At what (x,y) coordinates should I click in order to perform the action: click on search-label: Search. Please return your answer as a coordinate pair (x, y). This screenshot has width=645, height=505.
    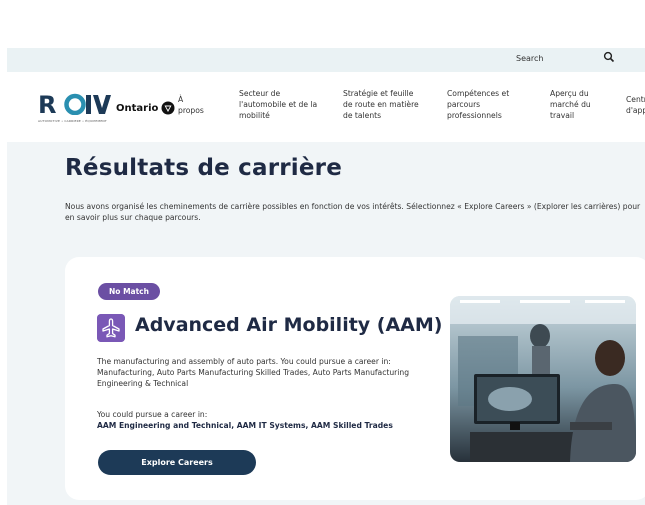
    Looking at the image, I should click on (529, 58).